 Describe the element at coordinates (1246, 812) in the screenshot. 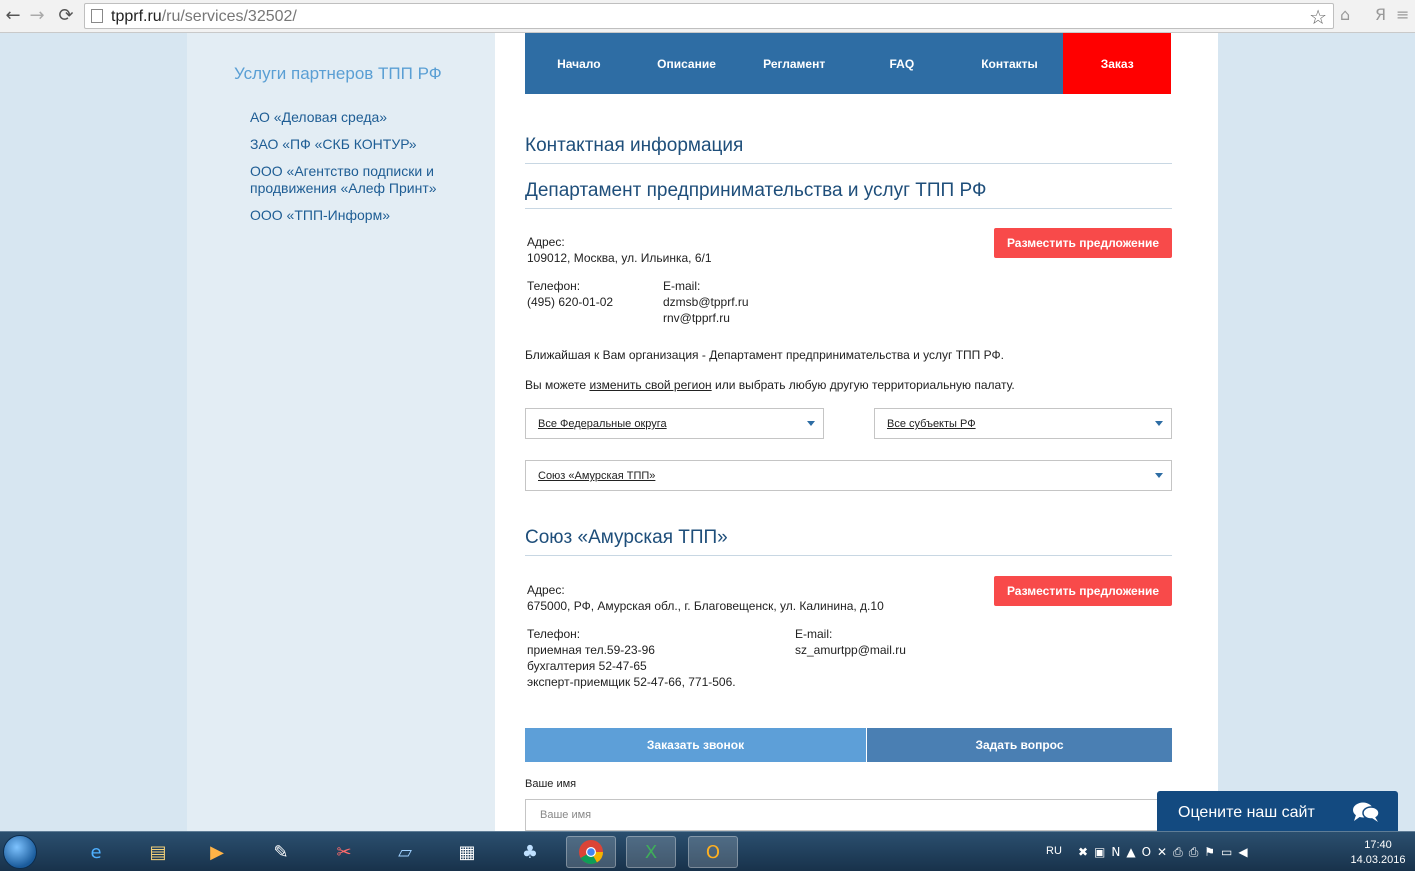

I see `rate-site-label: Оцените наш сайт` at that location.